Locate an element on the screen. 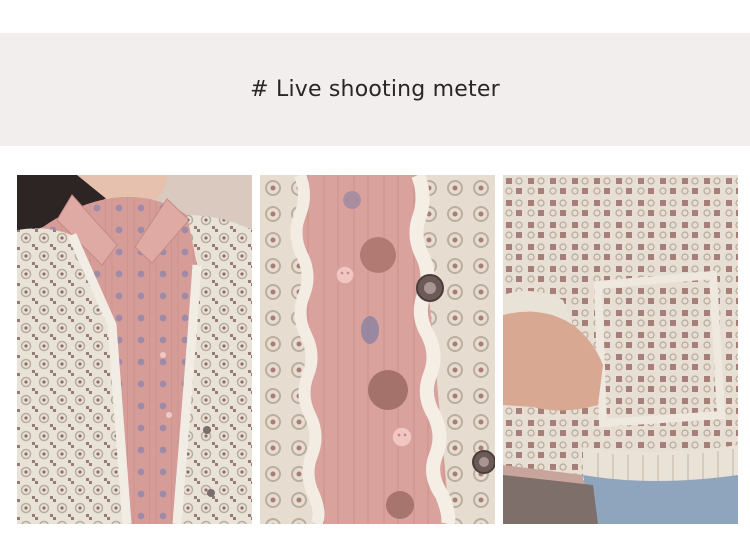 The height and width of the screenshot is (540, 750). banner-title: # Live shooting meter is located at coordinates (375, 89).